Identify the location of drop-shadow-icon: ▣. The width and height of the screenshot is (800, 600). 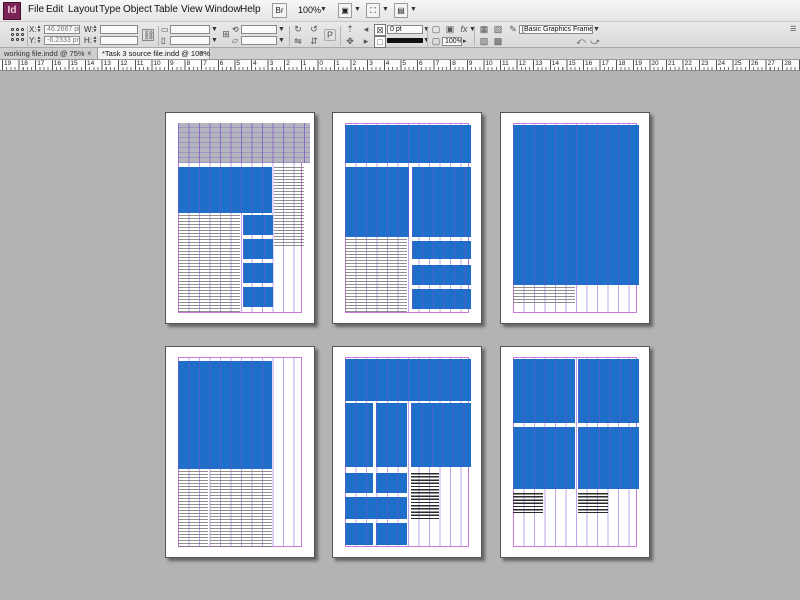
(450, 30).